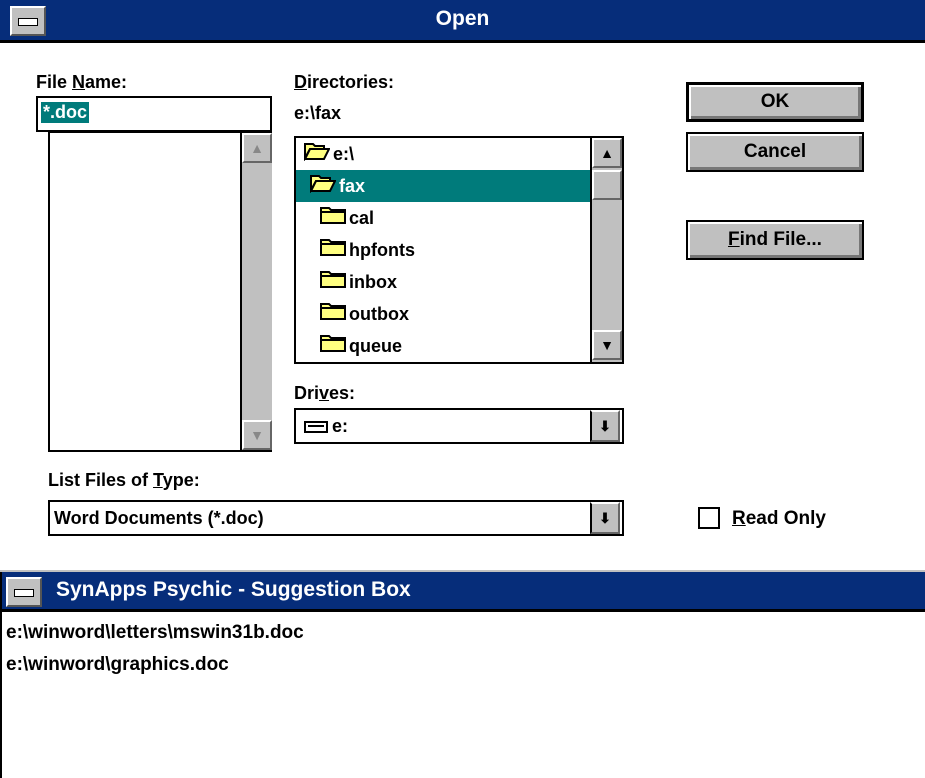 The height and width of the screenshot is (778, 925). Describe the element at coordinates (316, 427) in the screenshot. I see `drive-icon` at that location.